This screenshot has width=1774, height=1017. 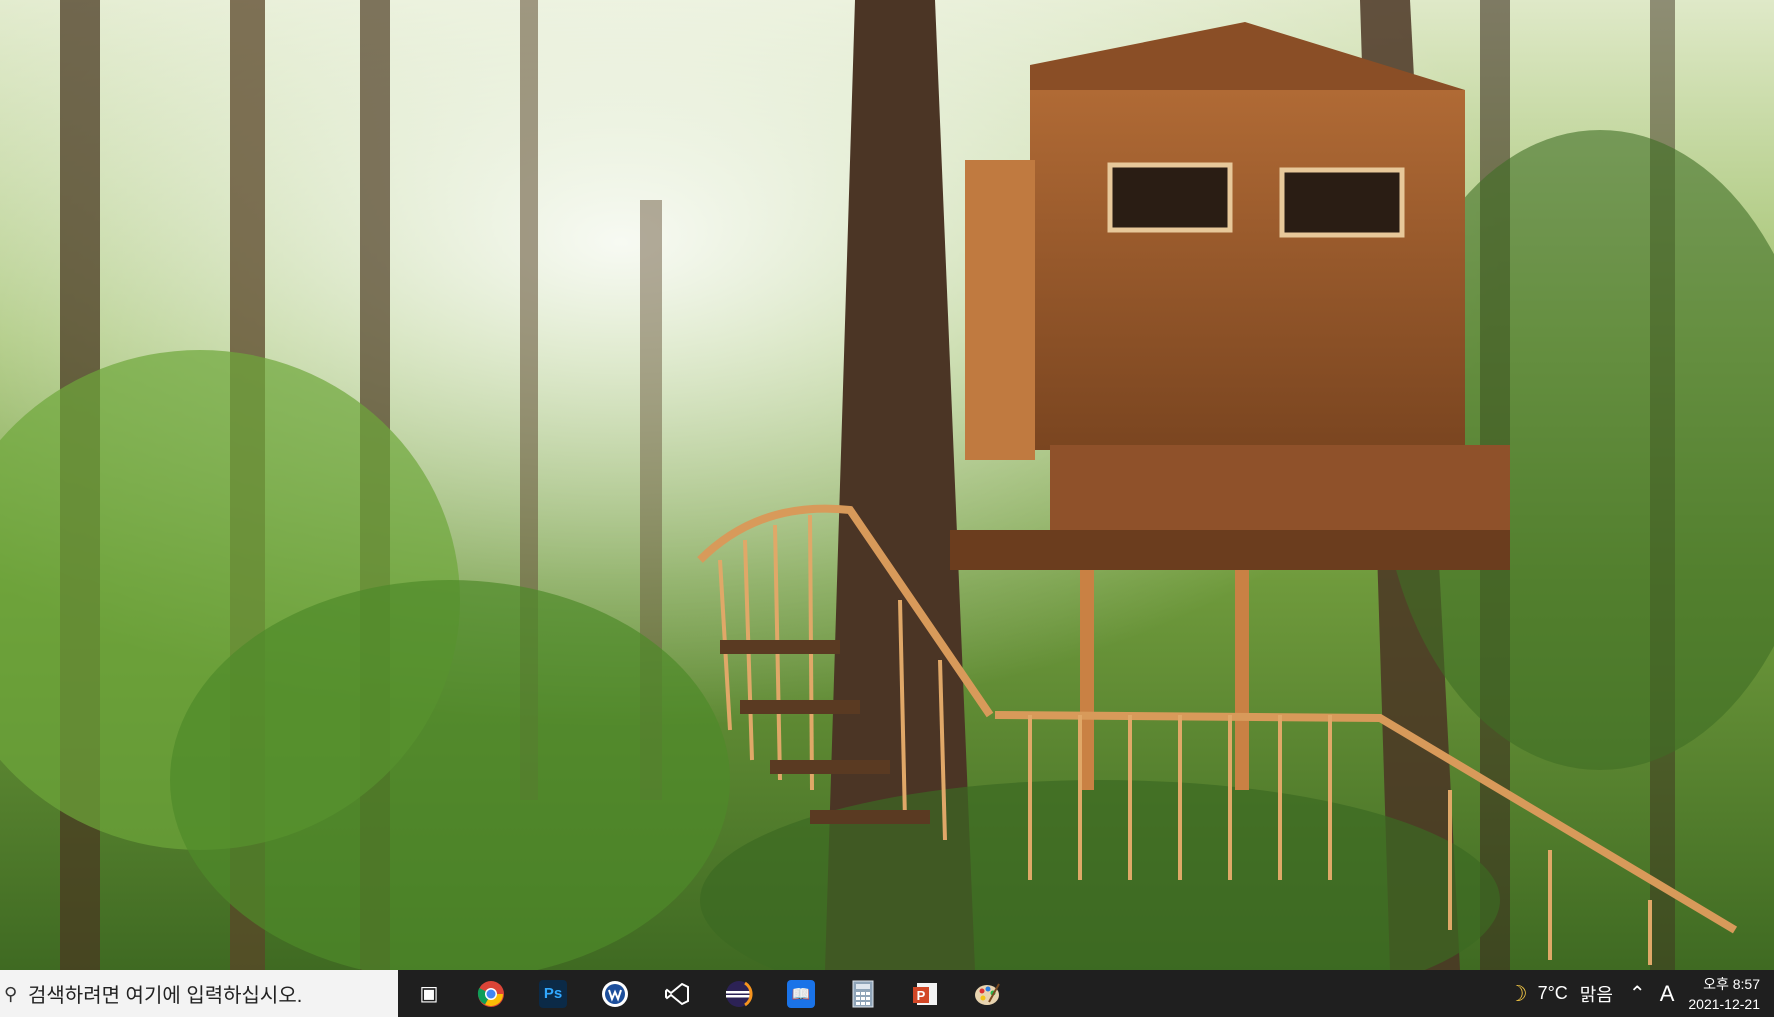 I want to click on visual-studio-button, so click(x=677, y=993).